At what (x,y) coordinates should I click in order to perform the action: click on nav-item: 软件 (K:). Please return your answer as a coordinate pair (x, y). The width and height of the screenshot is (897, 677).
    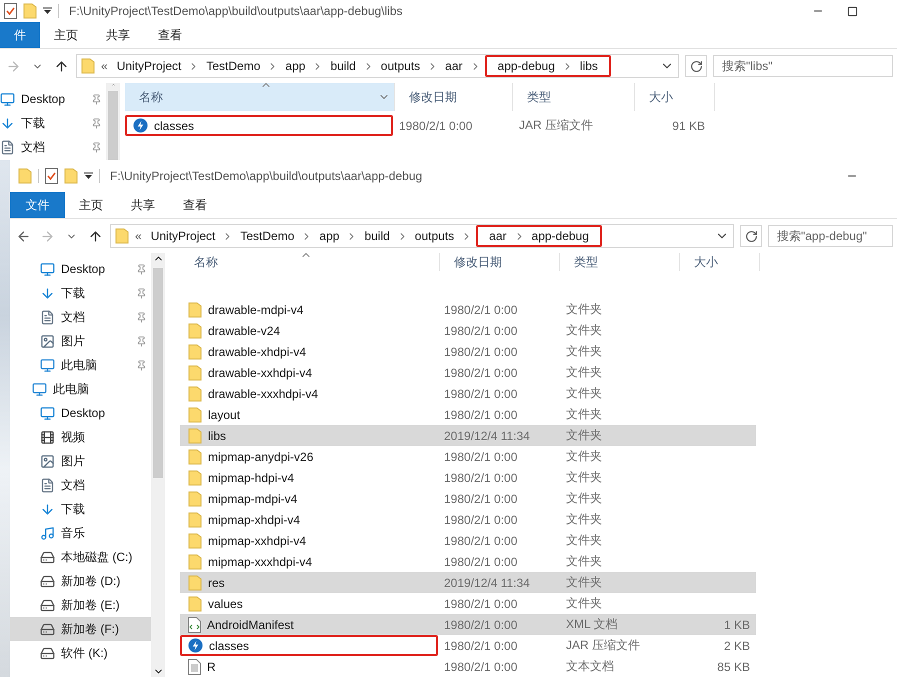
    Looking at the image, I should click on (80, 653).